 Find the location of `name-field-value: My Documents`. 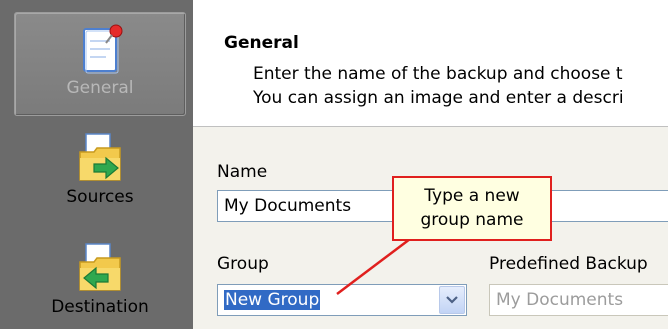

name-field-value: My Documents is located at coordinates (288, 206).